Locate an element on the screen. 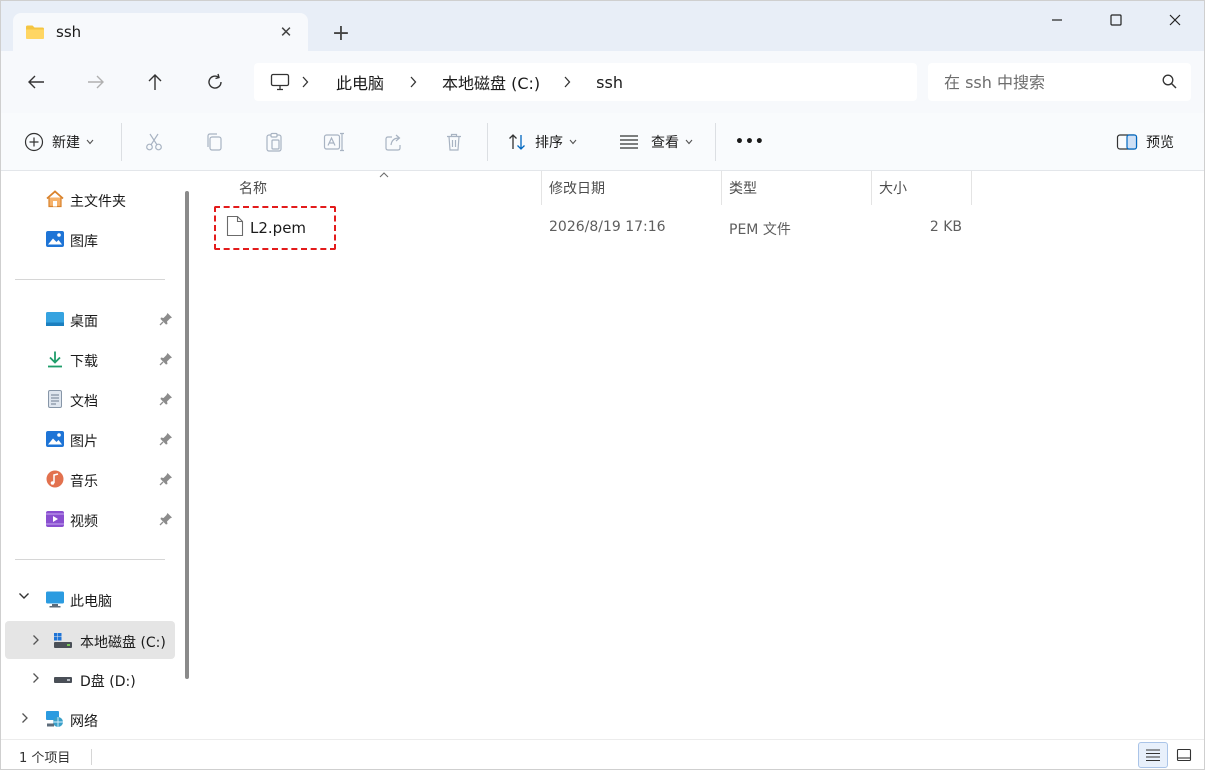  minimize-button is located at coordinates (1057, 20).